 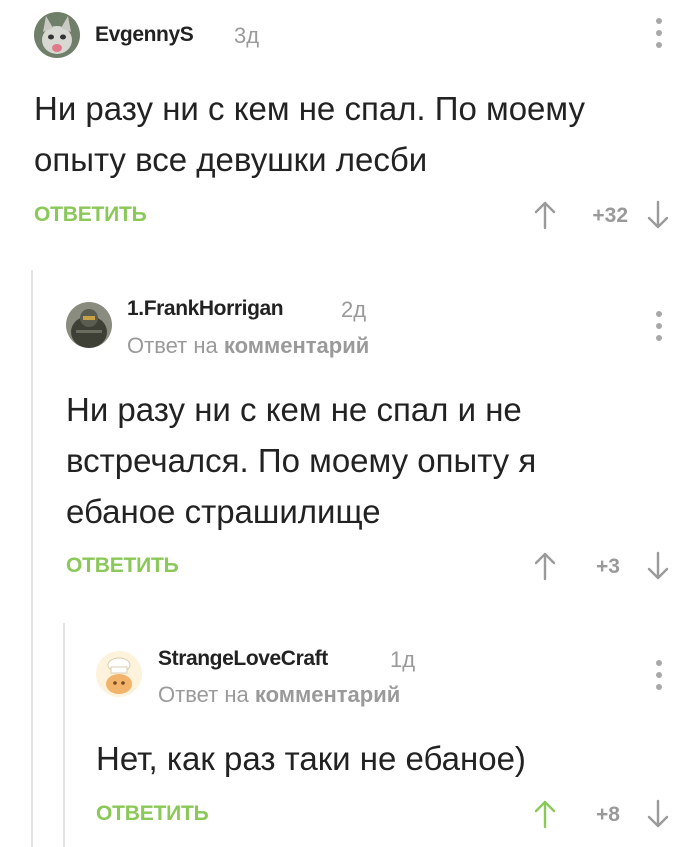 What do you see at coordinates (205, 309) in the screenshot?
I see `author-name: 1.FrankHorrigan` at bounding box center [205, 309].